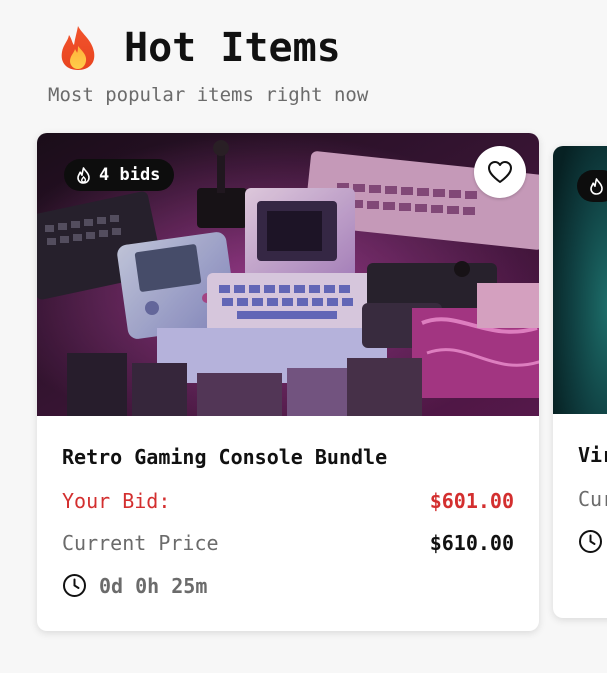  I want to click on current-price-value: $610.00, so click(471, 543).